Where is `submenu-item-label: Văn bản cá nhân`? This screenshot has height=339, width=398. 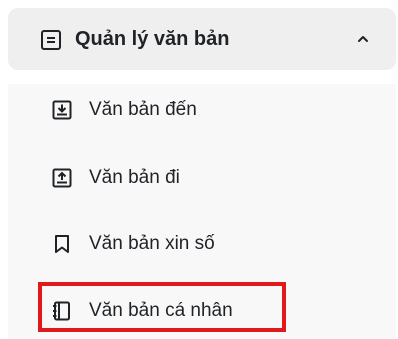
submenu-item-label: Văn bản cá nhân is located at coordinates (161, 310).